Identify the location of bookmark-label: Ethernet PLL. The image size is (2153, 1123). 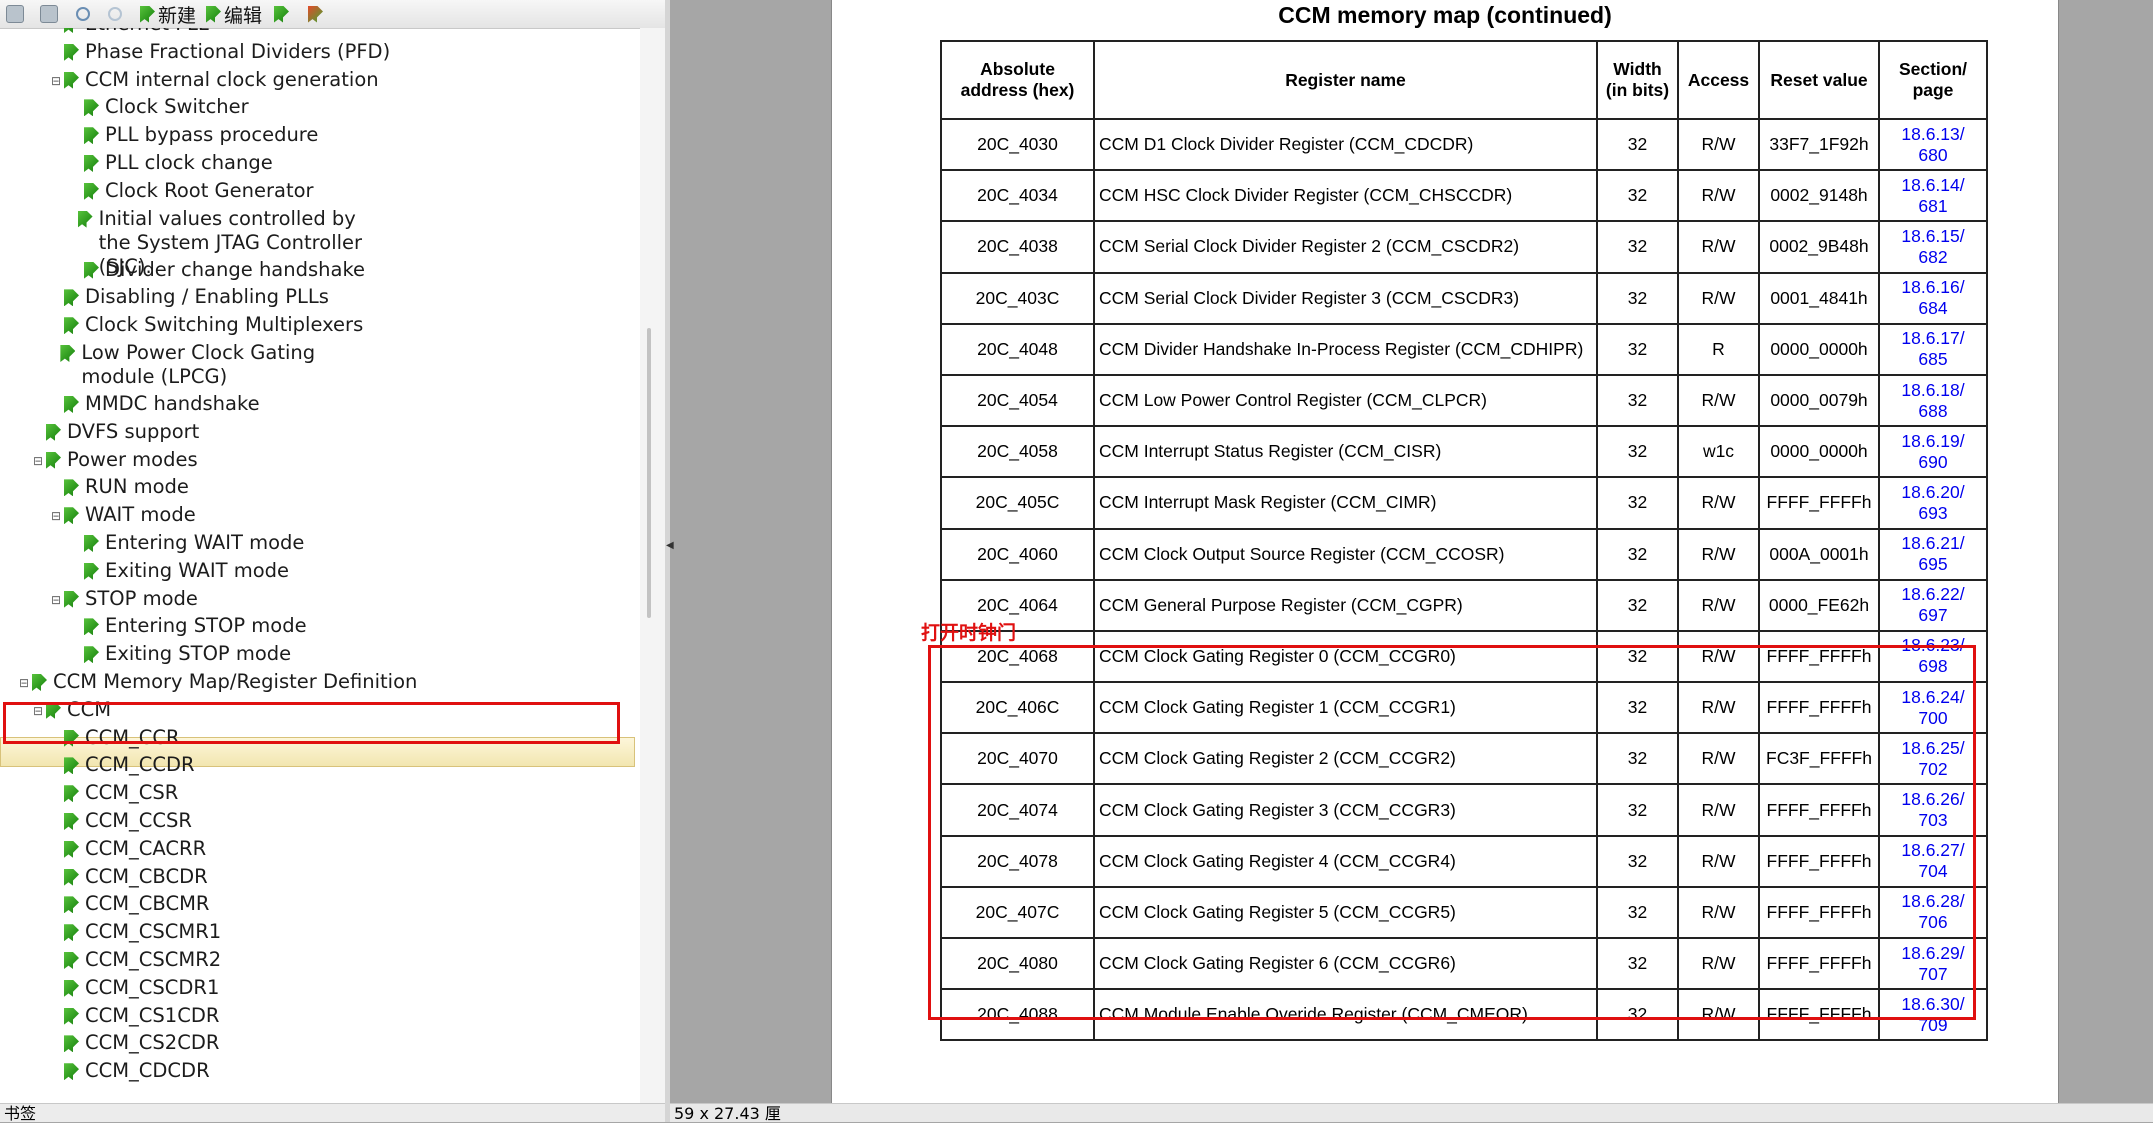
(147, 32).